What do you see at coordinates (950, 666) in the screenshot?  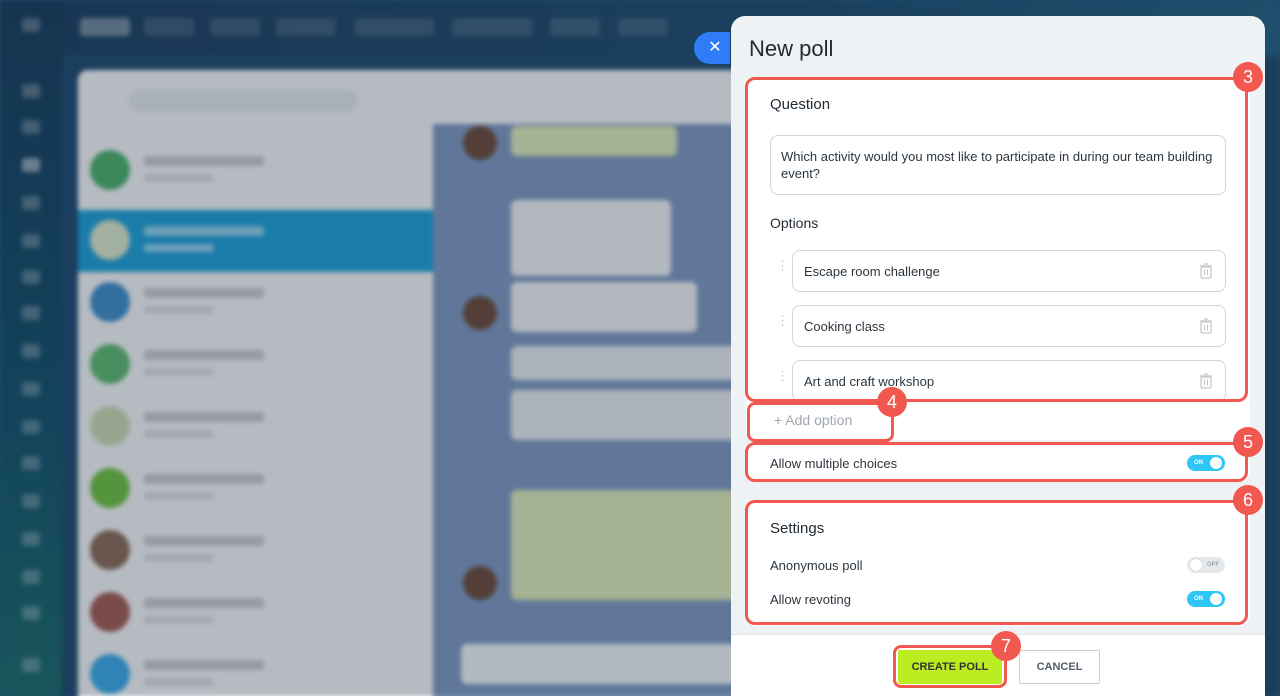 I see `annotation-highlight-create` at bounding box center [950, 666].